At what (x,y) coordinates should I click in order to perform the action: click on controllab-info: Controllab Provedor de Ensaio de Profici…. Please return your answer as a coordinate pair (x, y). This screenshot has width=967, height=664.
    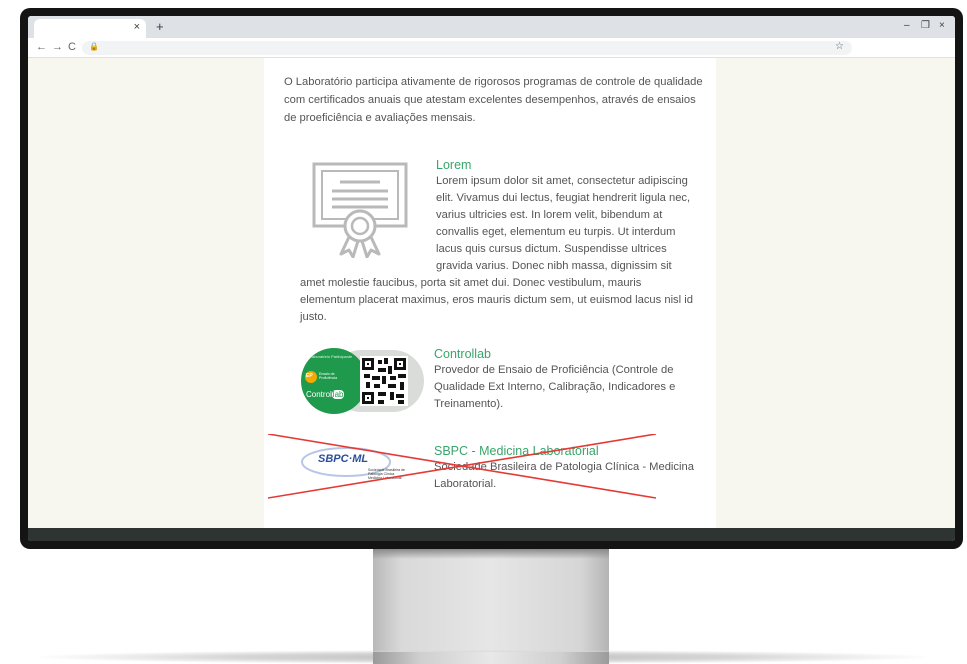
    Looking at the image, I should click on (564, 380).